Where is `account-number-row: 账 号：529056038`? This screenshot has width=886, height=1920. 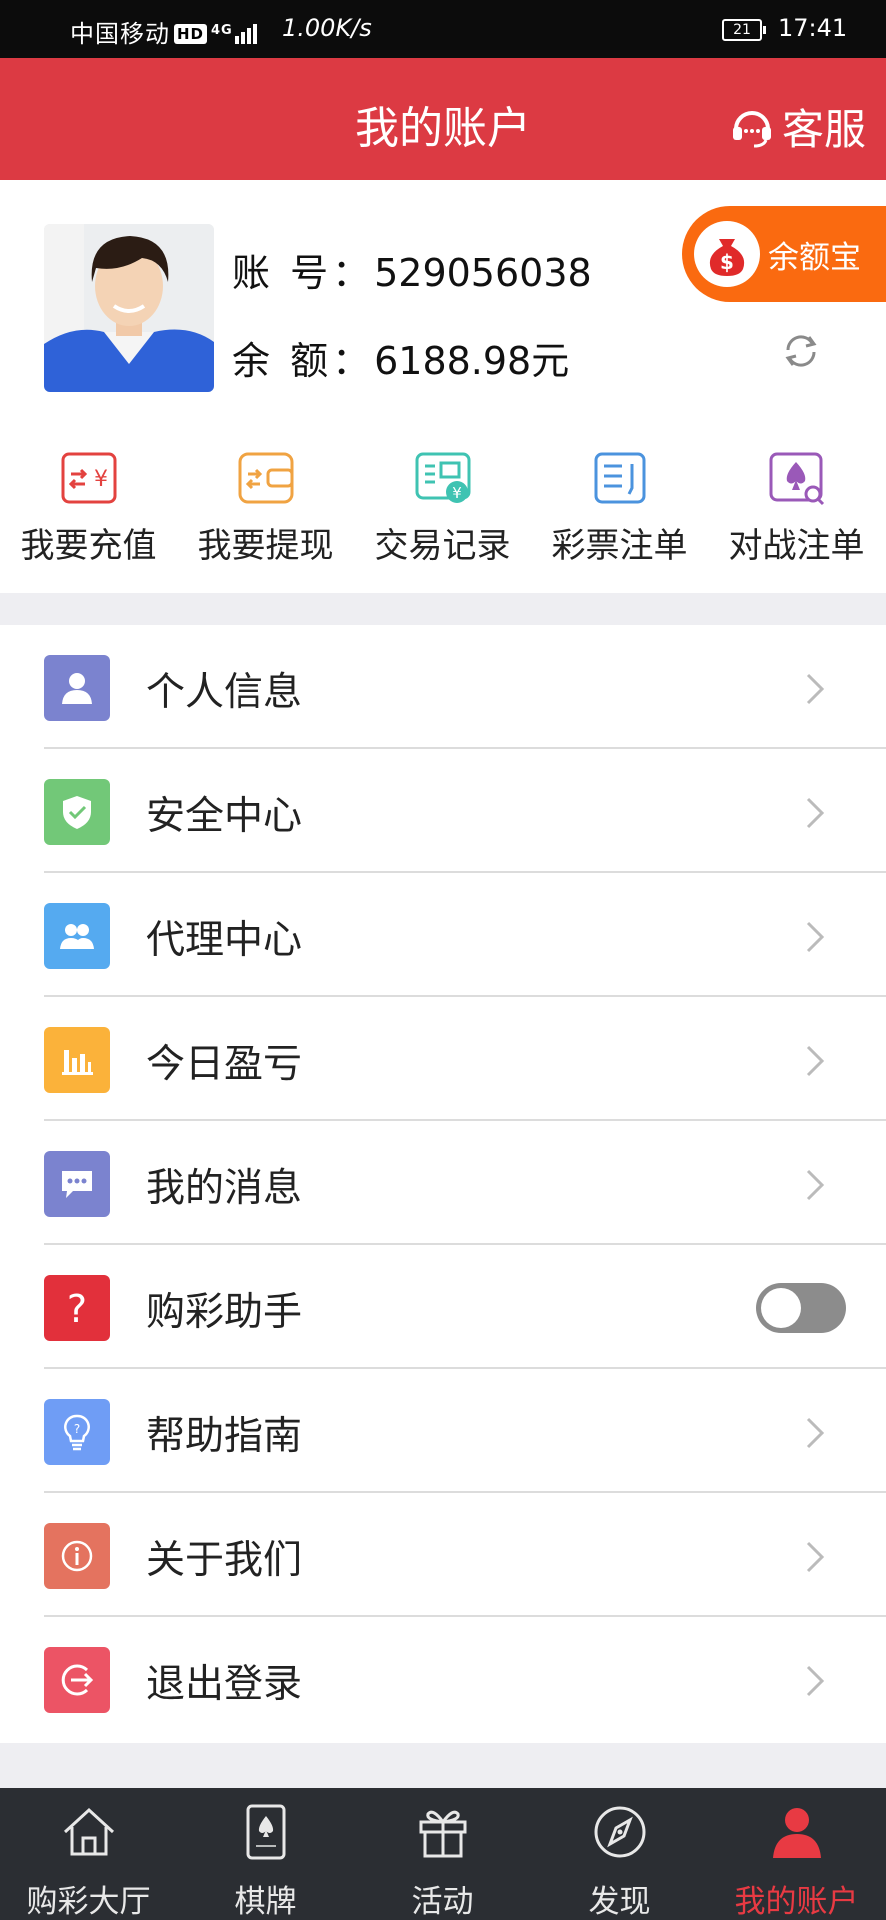
account-number-row: 账 号：529056038 is located at coordinates (412, 269).